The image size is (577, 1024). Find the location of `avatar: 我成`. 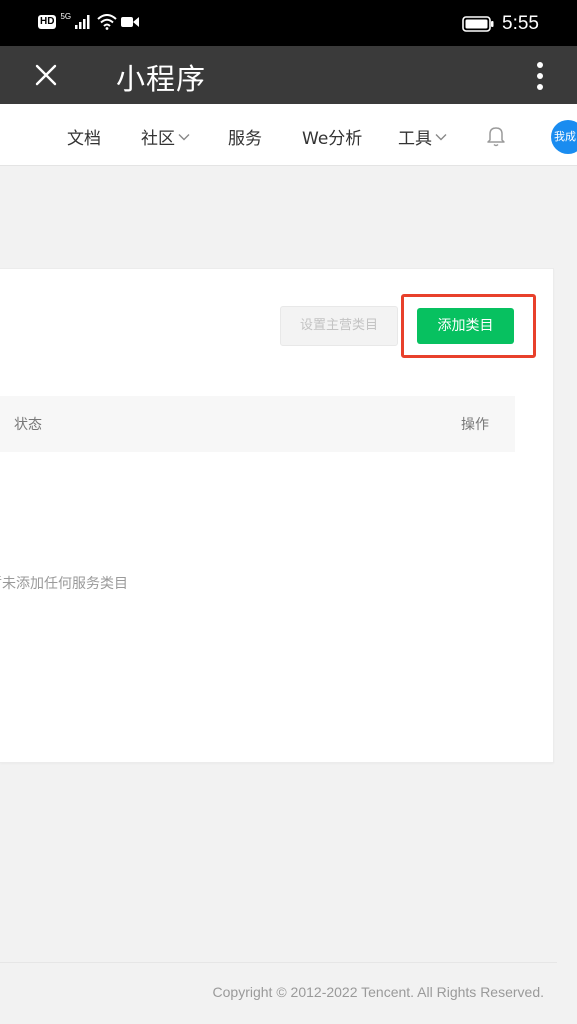

avatar: 我成 is located at coordinates (564, 137).